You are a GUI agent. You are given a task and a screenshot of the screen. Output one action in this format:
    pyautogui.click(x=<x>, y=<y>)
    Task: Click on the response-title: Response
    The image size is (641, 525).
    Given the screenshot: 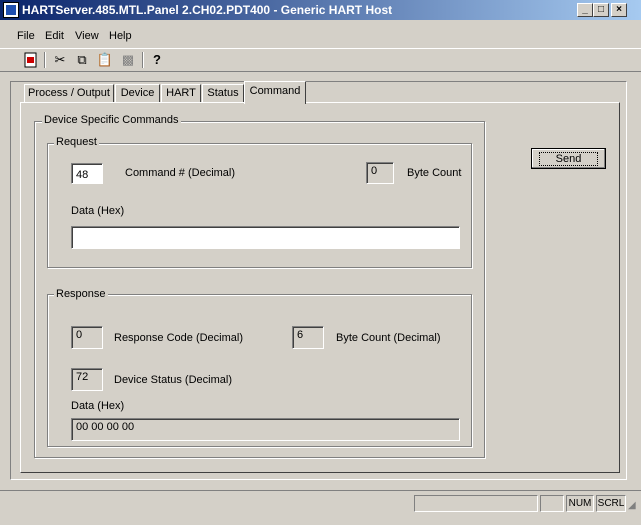 What is the action you would take?
    pyautogui.click(x=81, y=294)
    